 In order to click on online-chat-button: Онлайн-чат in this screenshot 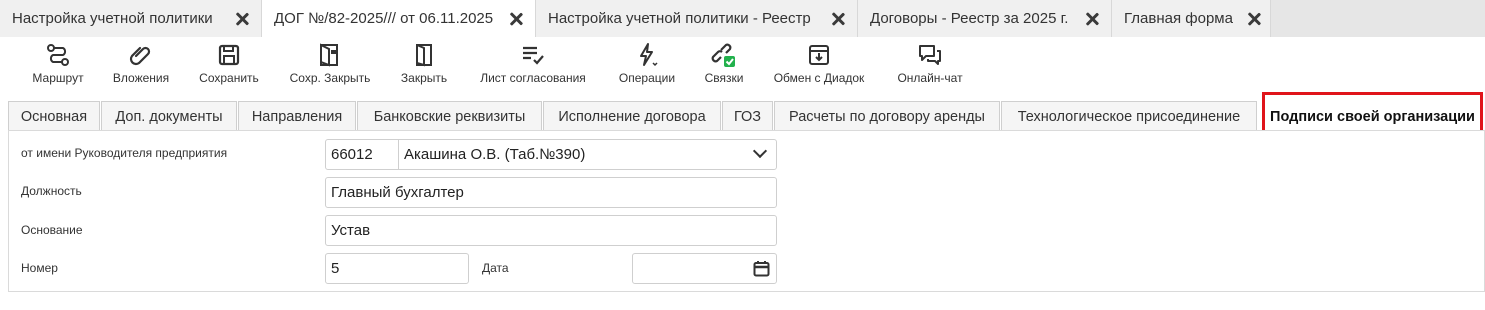, I will do `click(930, 66)`.